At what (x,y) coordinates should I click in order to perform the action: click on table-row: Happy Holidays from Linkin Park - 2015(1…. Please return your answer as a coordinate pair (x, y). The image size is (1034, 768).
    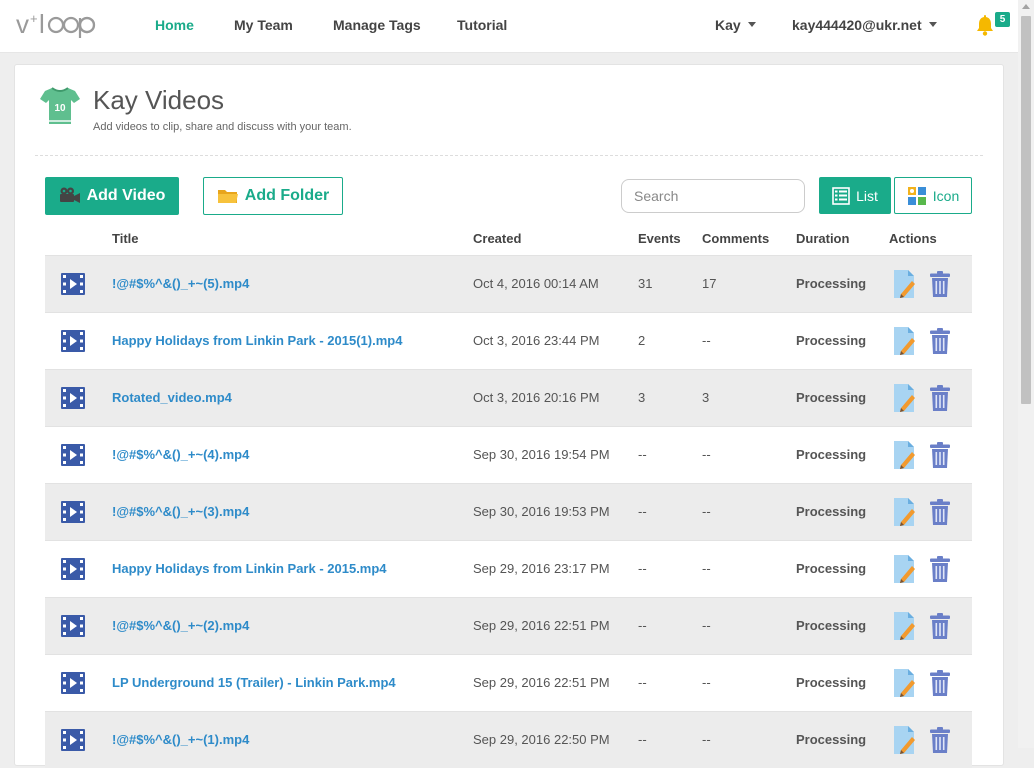
    Looking at the image, I should click on (508, 340).